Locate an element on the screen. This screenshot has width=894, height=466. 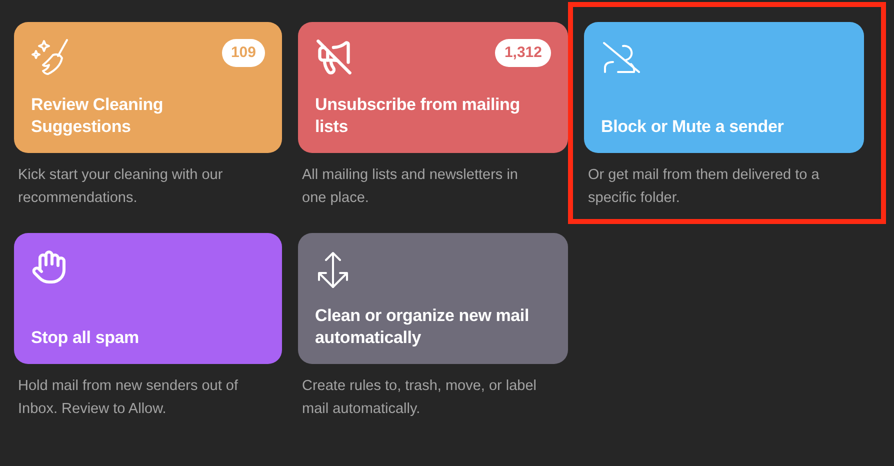
card-description: Hold mail from new senders out of Inbox. Review to Allow. is located at coordinates (128, 398).